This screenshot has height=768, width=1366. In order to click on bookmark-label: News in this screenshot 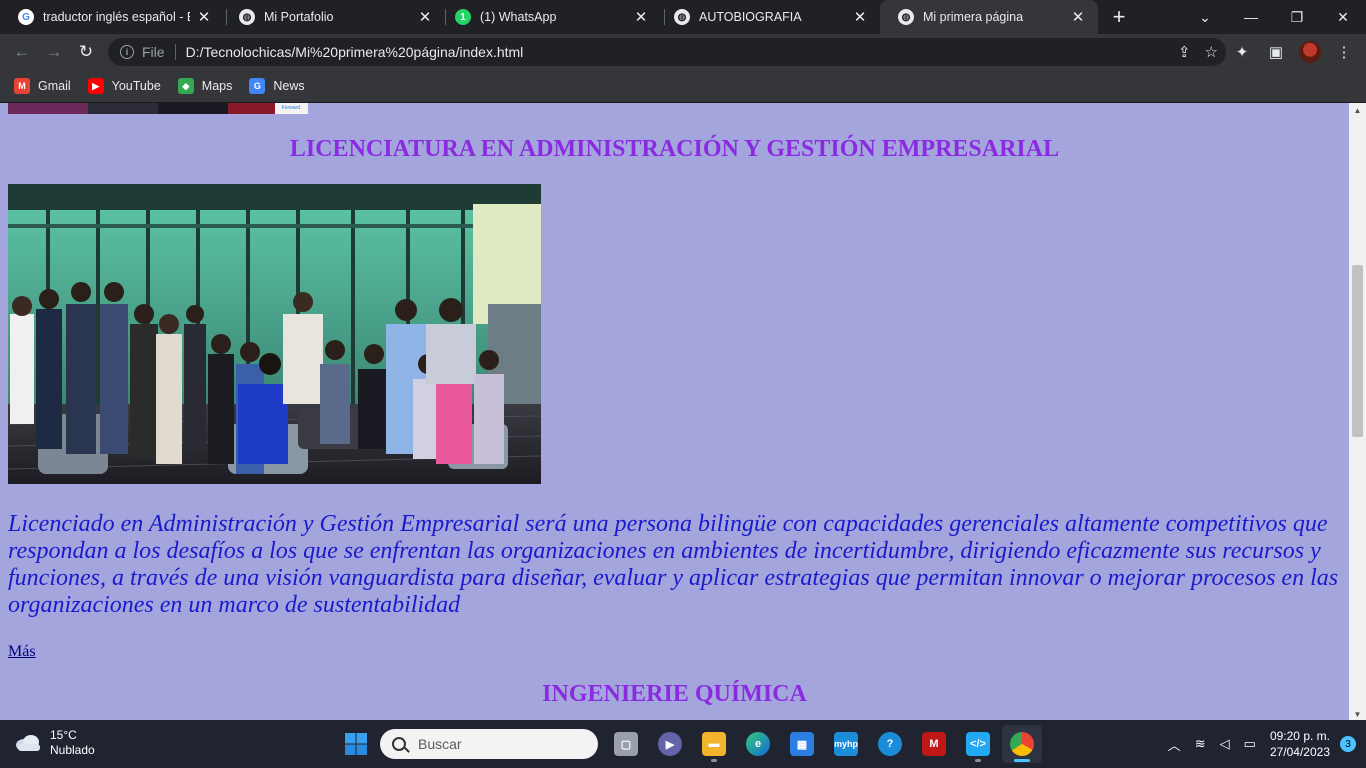, I will do `click(289, 86)`.